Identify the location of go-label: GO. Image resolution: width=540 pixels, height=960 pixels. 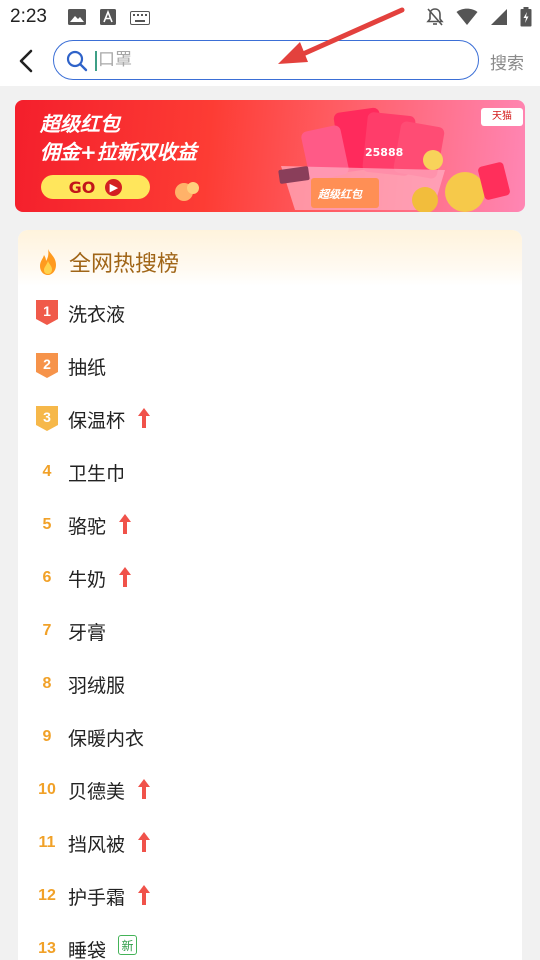
(82, 187).